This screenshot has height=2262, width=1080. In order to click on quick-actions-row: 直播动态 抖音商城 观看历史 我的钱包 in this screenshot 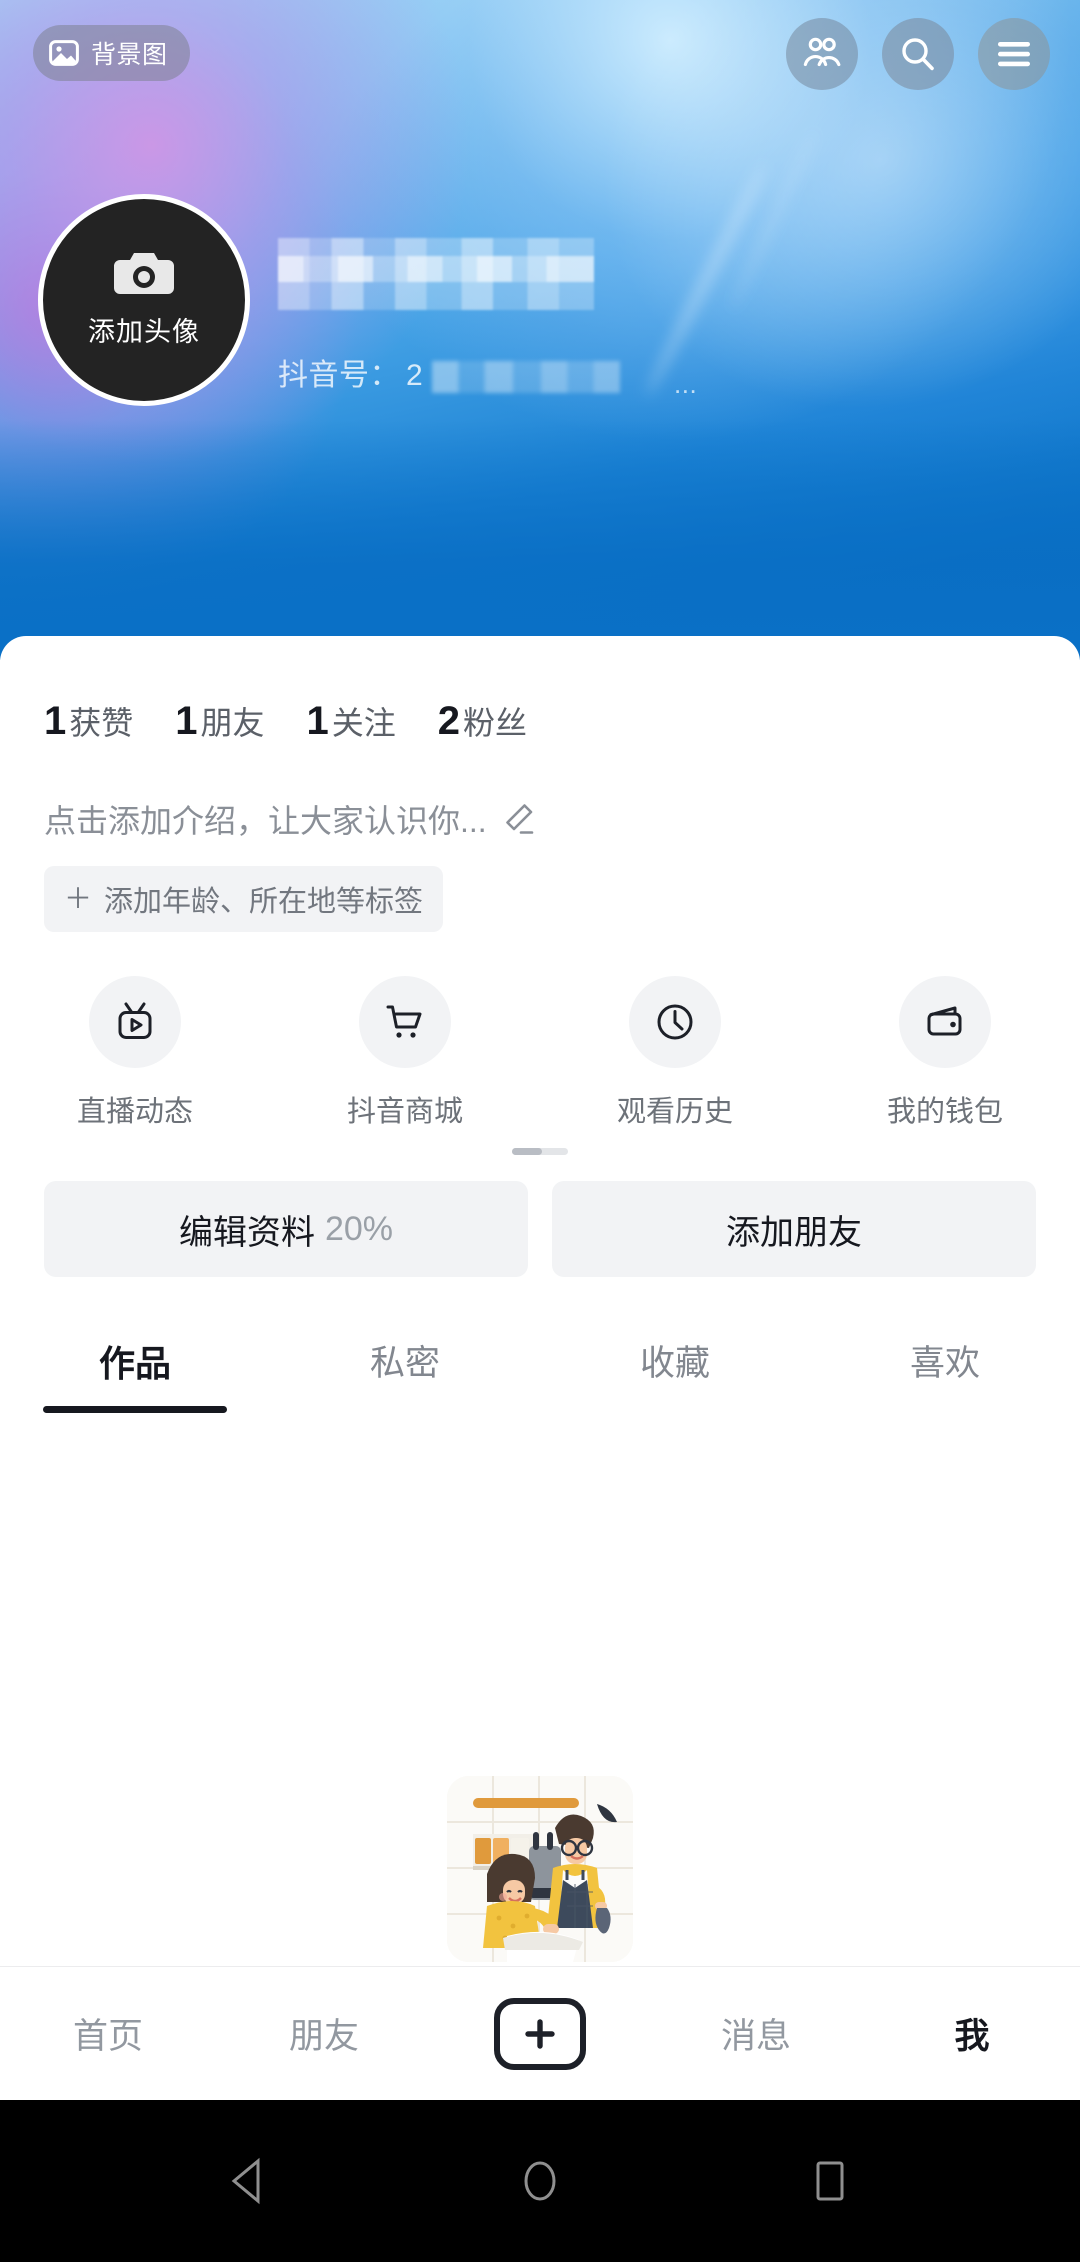, I will do `click(540, 1031)`.